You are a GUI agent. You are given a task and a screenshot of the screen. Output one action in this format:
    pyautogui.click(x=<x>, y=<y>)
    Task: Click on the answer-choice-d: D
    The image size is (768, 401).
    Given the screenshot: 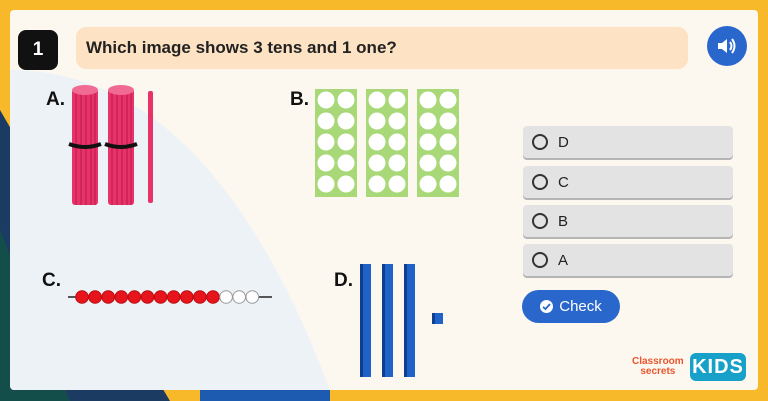 What is the action you would take?
    pyautogui.click(x=628, y=142)
    